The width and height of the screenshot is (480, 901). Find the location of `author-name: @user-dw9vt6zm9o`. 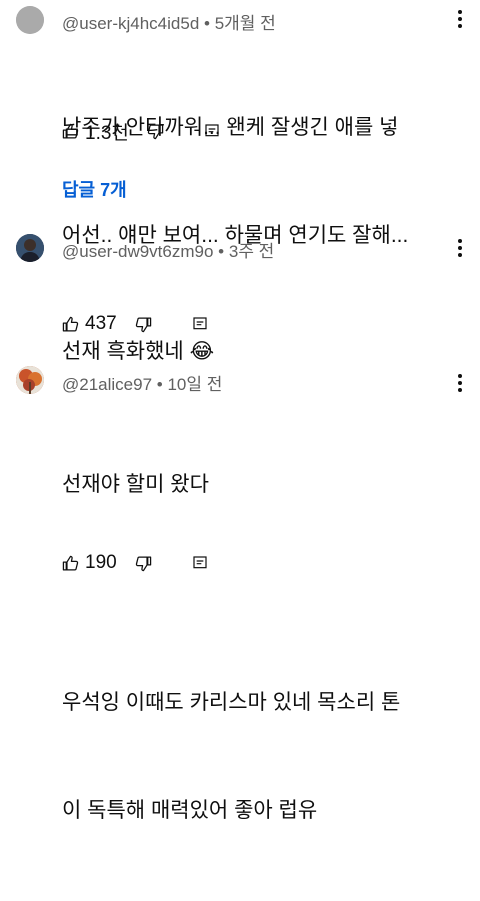

author-name: @user-dw9vt6zm9o is located at coordinates (137, 251).